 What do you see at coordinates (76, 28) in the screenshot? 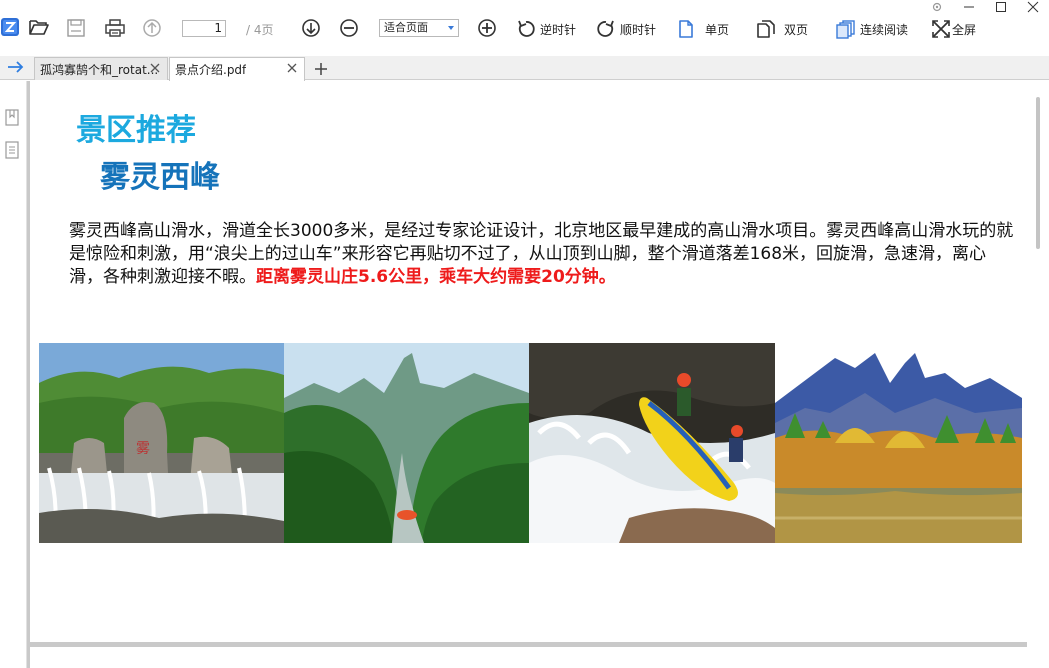
I see `save-icon` at bounding box center [76, 28].